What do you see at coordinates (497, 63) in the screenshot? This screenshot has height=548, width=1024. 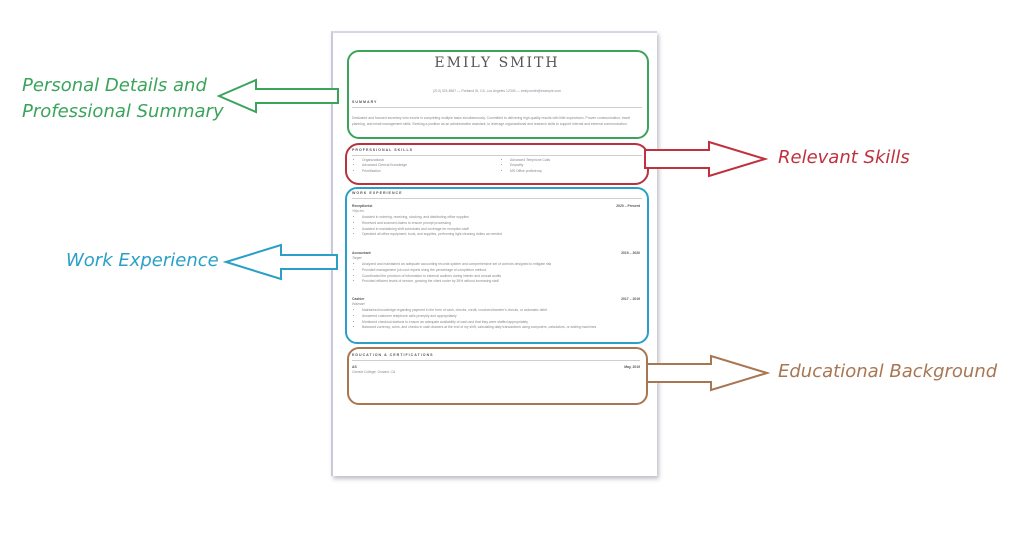 I see `resume-name: EMILY SMITH` at bounding box center [497, 63].